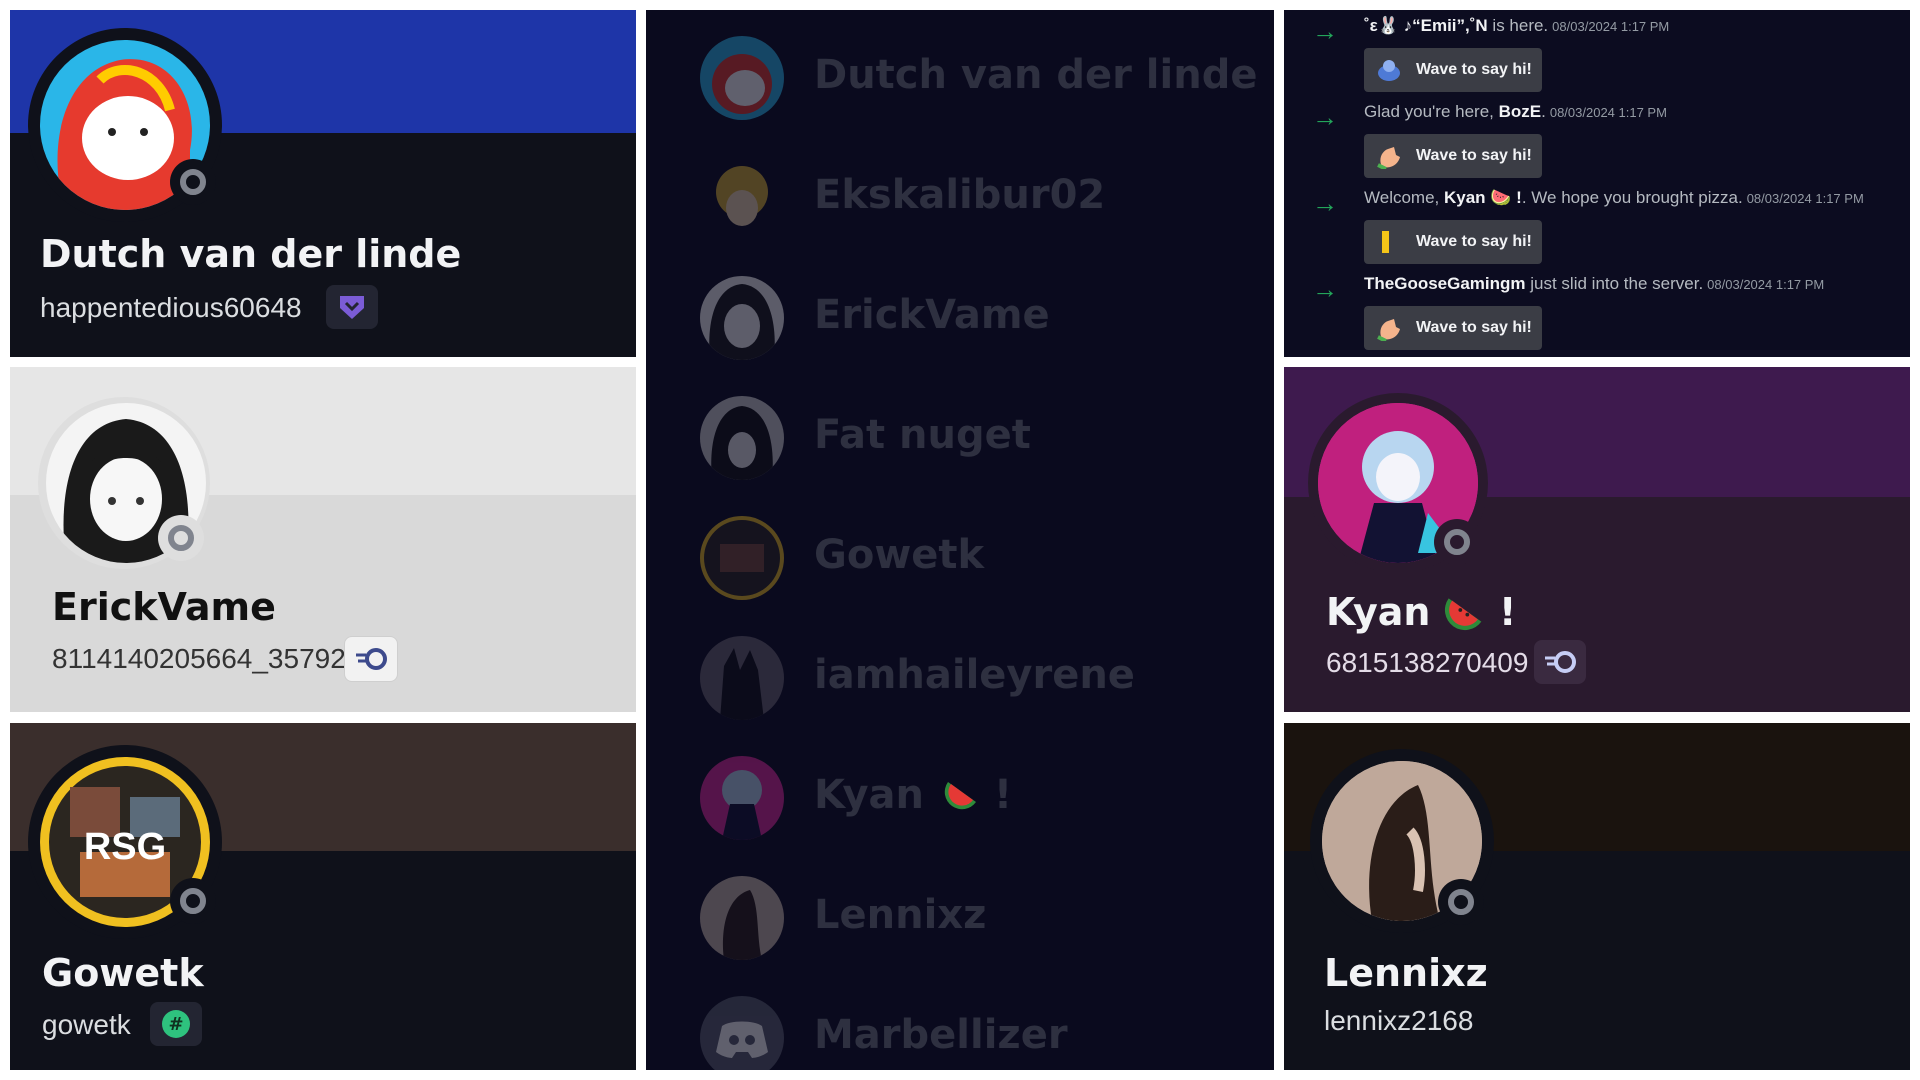 Image resolution: width=1920 pixels, height=1080 pixels. I want to click on member-row: Lennixz, so click(960, 918).